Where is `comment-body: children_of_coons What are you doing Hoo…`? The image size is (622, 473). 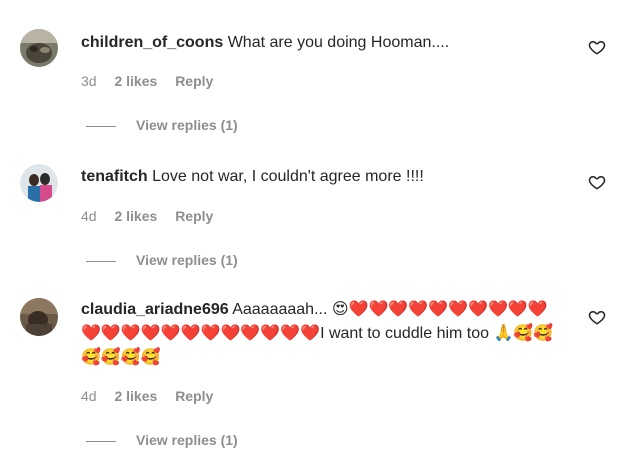
comment-body: children_of_coons What are you doing Hoo… is located at coordinates (326, 43).